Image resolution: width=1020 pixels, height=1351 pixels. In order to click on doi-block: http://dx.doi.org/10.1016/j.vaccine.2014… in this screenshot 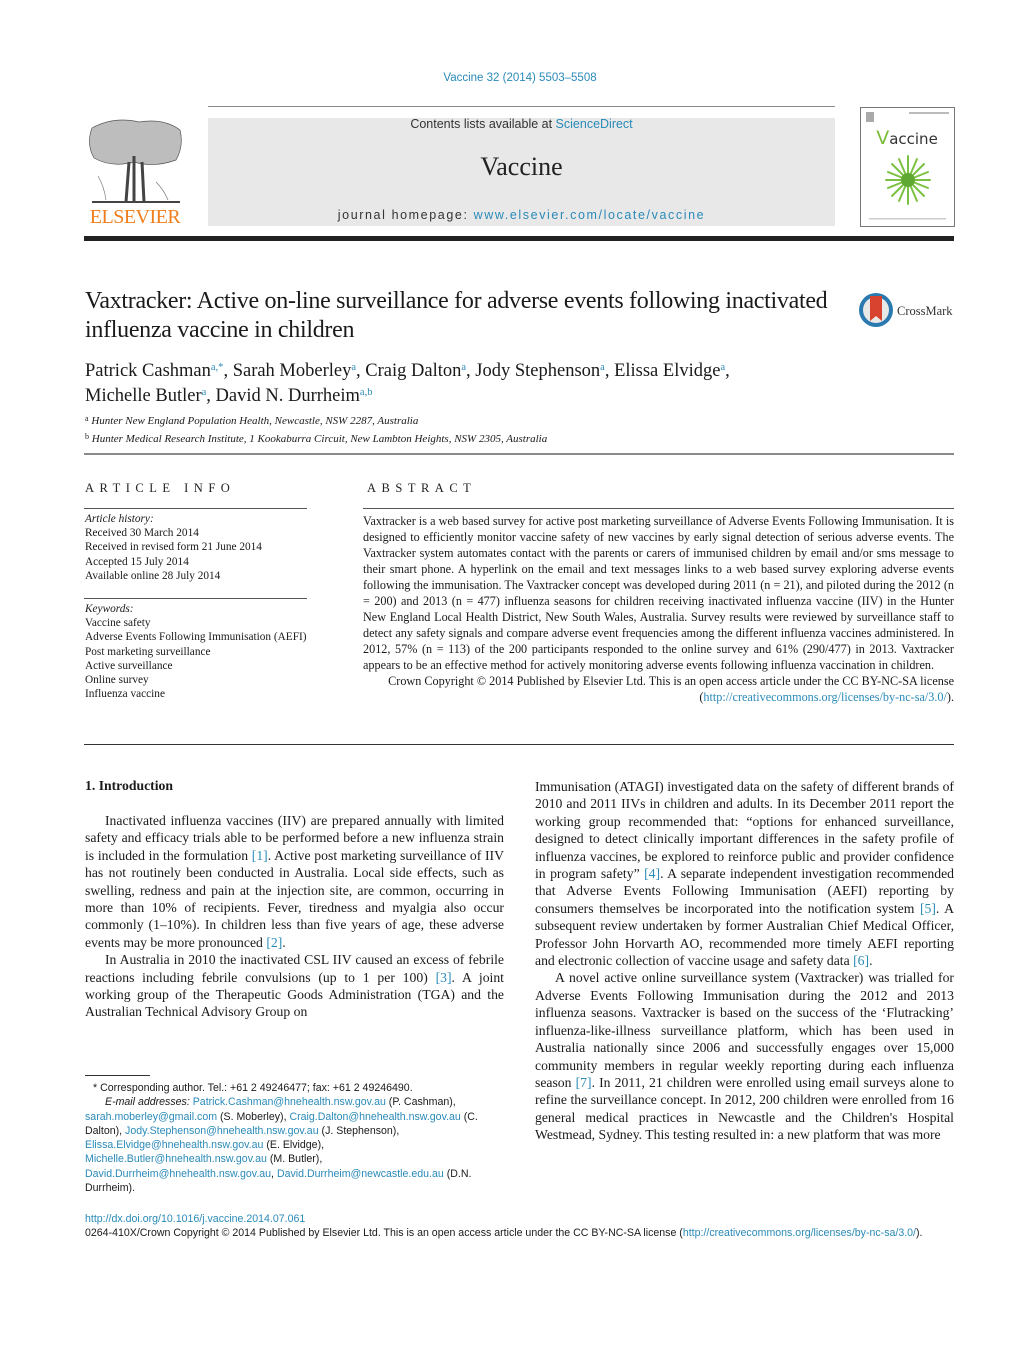, I will do `click(520, 1226)`.